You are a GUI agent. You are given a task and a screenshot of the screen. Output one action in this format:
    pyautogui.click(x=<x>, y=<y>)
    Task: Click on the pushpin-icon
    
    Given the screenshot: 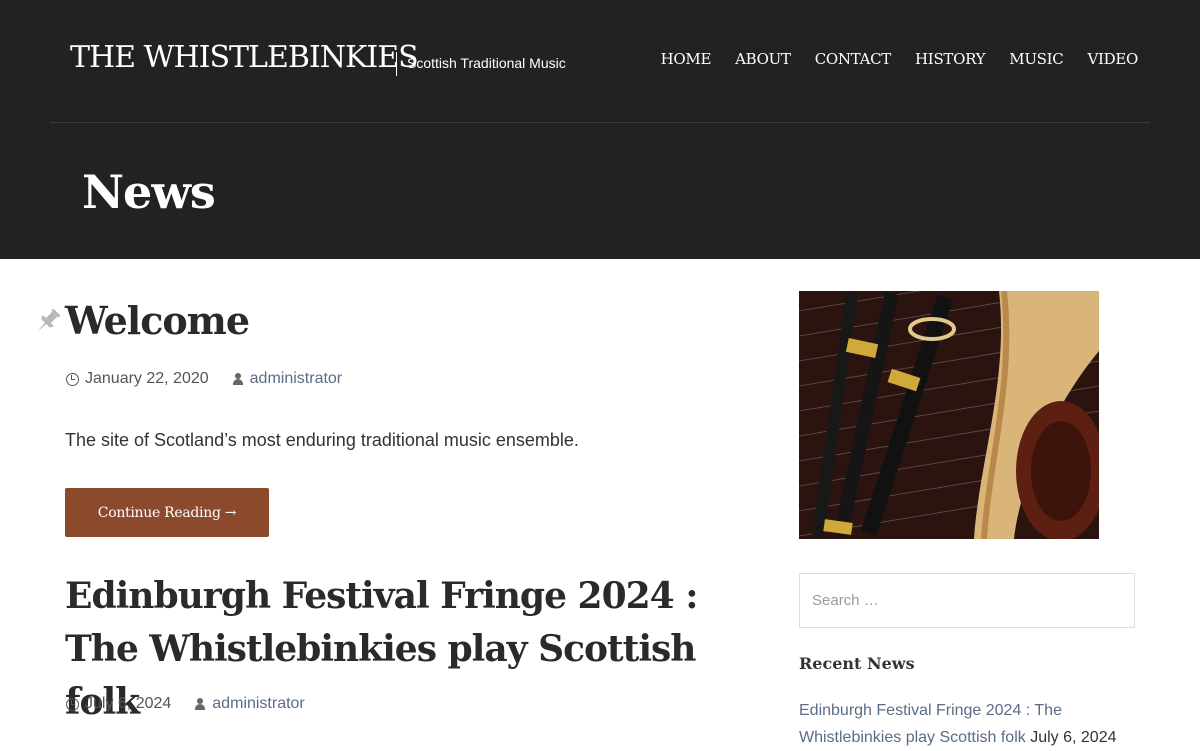 What is the action you would take?
    pyautogui.click(x=49, y=320)
    